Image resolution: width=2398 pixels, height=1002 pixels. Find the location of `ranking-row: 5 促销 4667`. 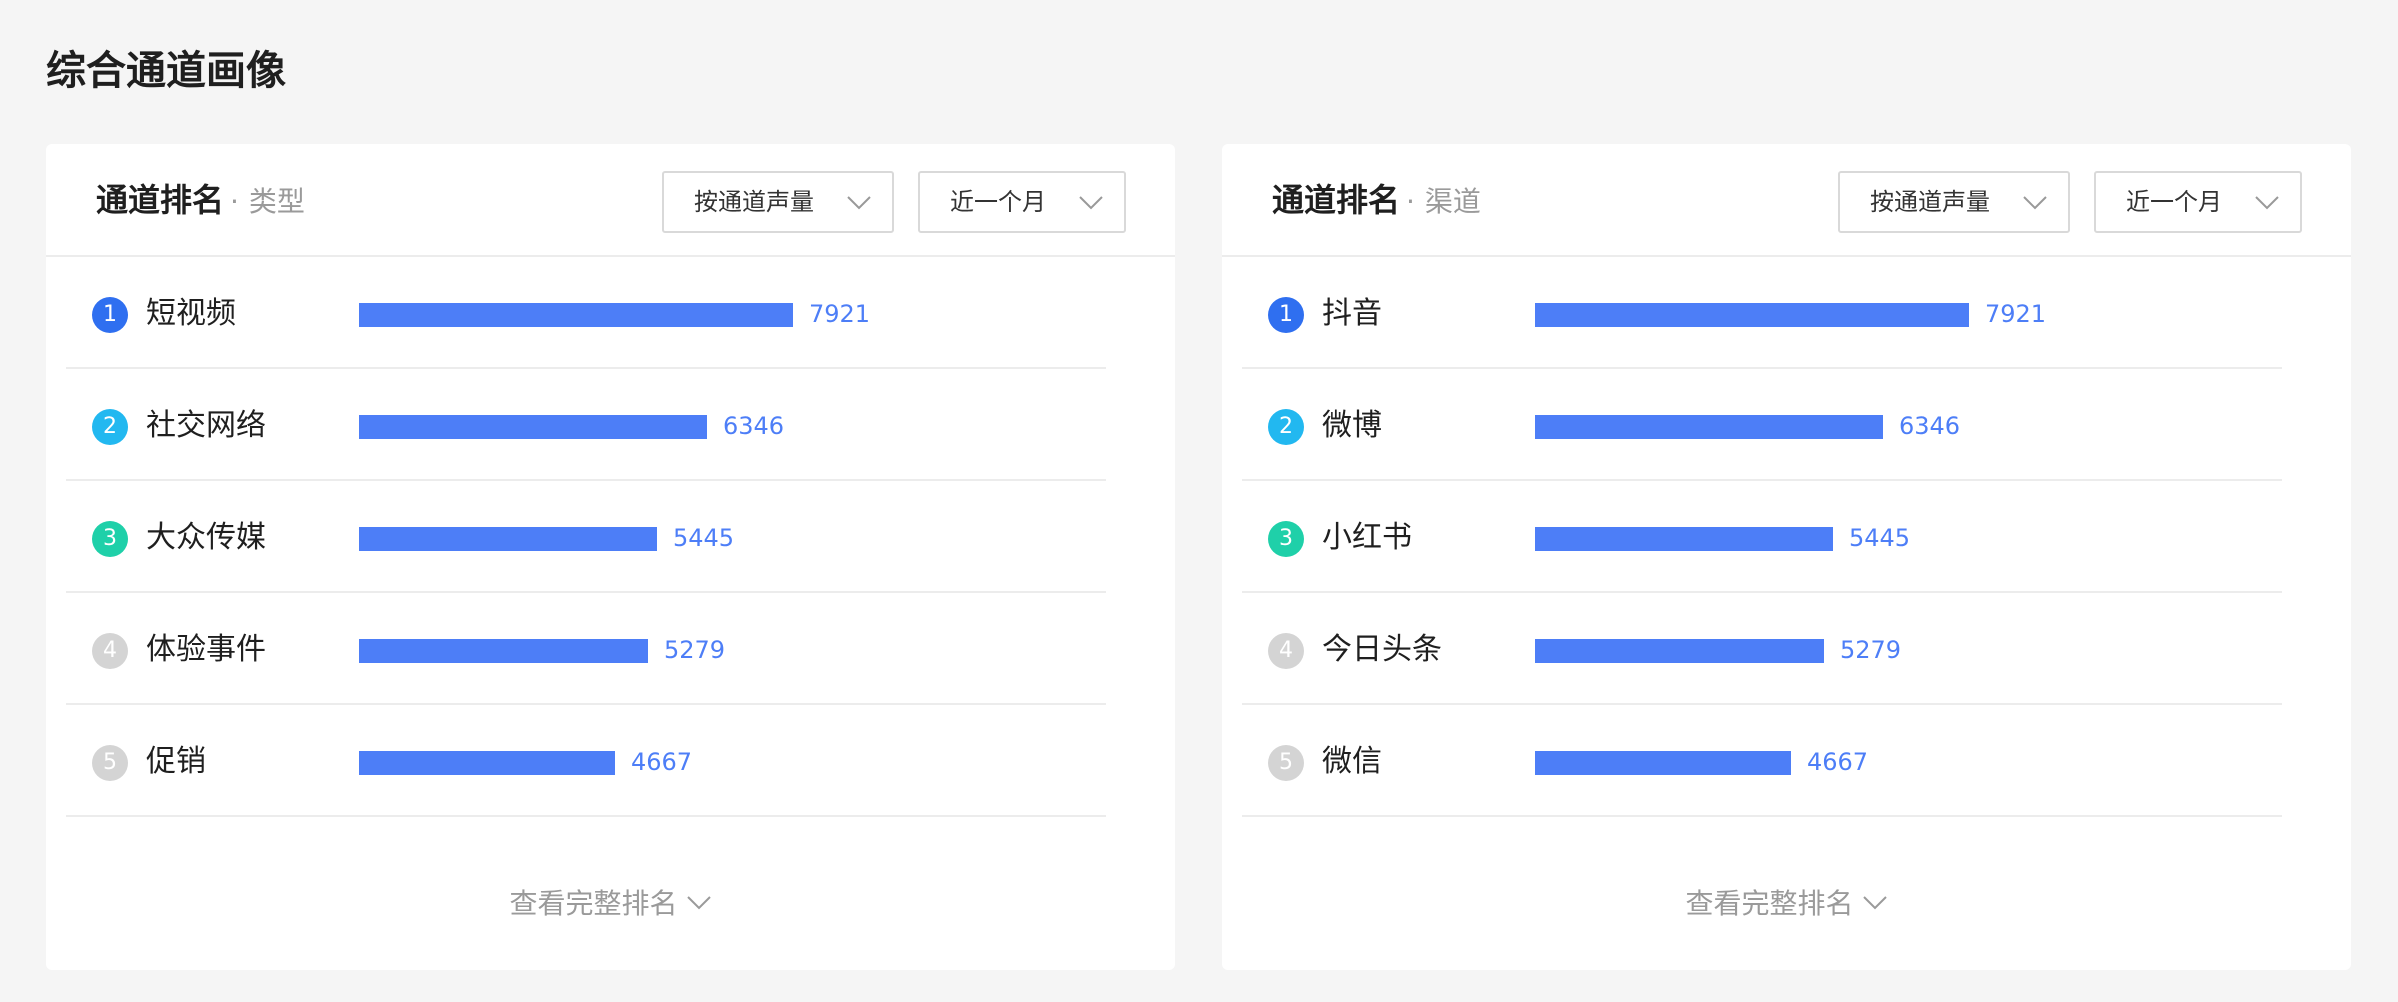

ranking-row: 5 促销 4667 is located at coordinates (586, 761).